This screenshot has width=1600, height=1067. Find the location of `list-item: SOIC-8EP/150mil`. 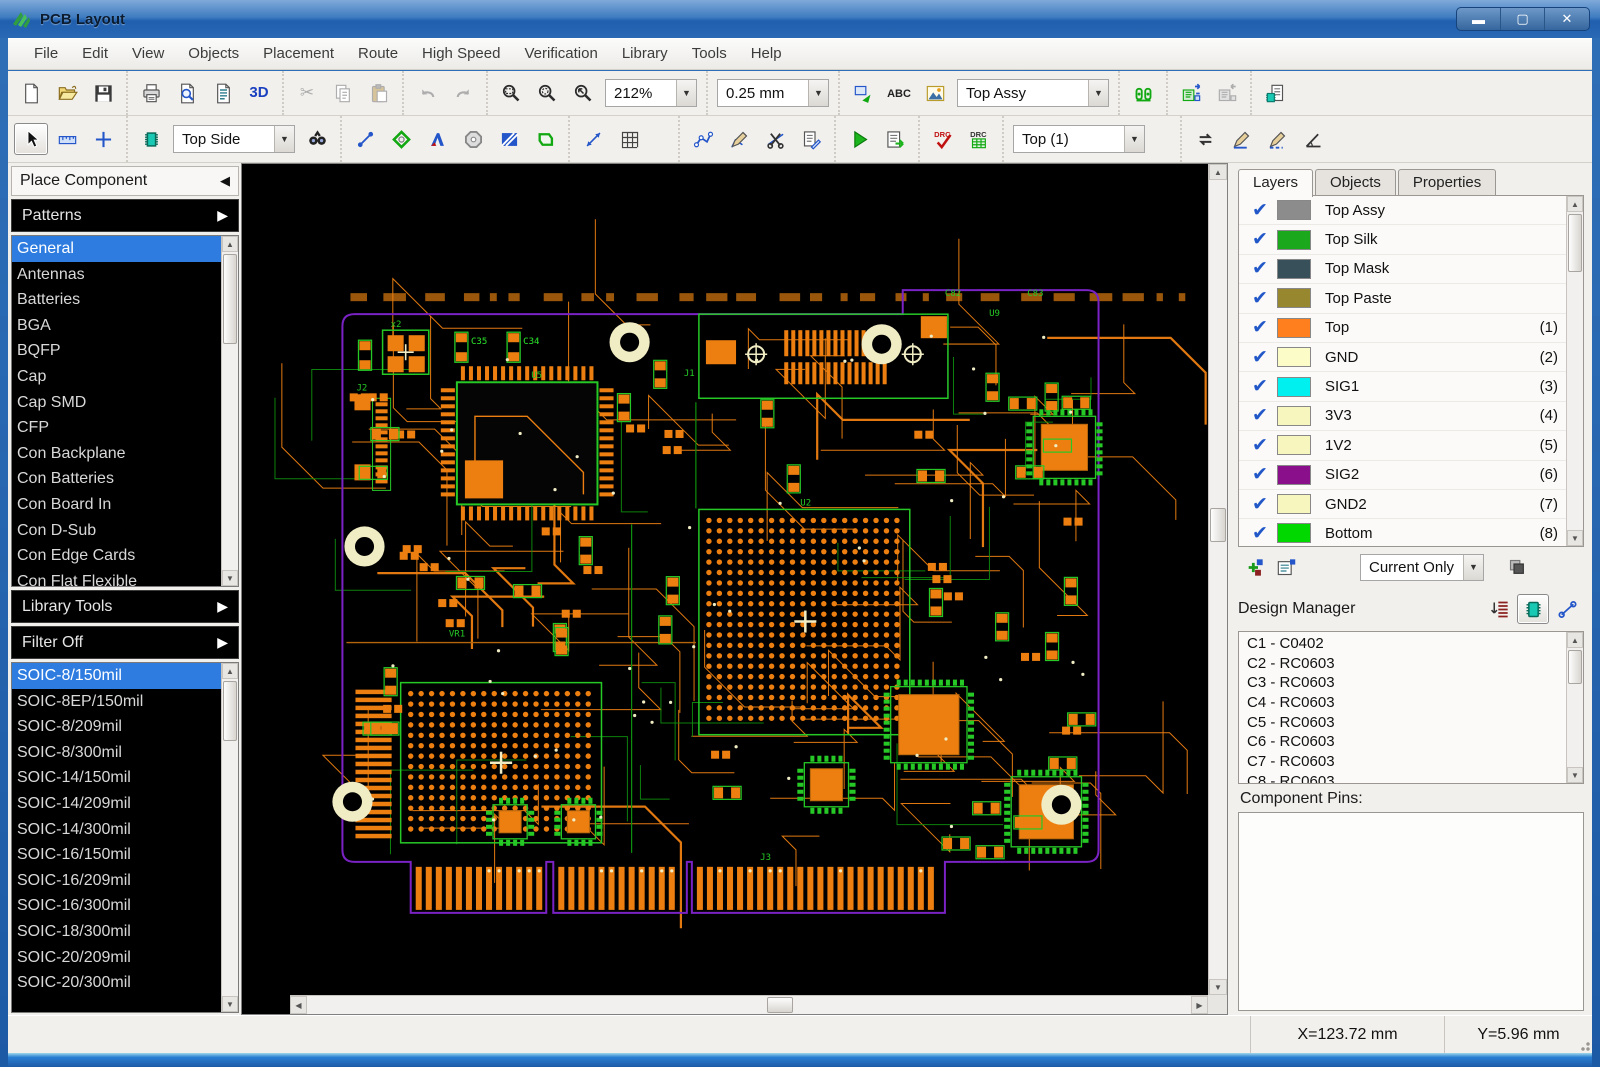

list-item: SOIC-8EP/150mil is located at coordinates (116, 702).